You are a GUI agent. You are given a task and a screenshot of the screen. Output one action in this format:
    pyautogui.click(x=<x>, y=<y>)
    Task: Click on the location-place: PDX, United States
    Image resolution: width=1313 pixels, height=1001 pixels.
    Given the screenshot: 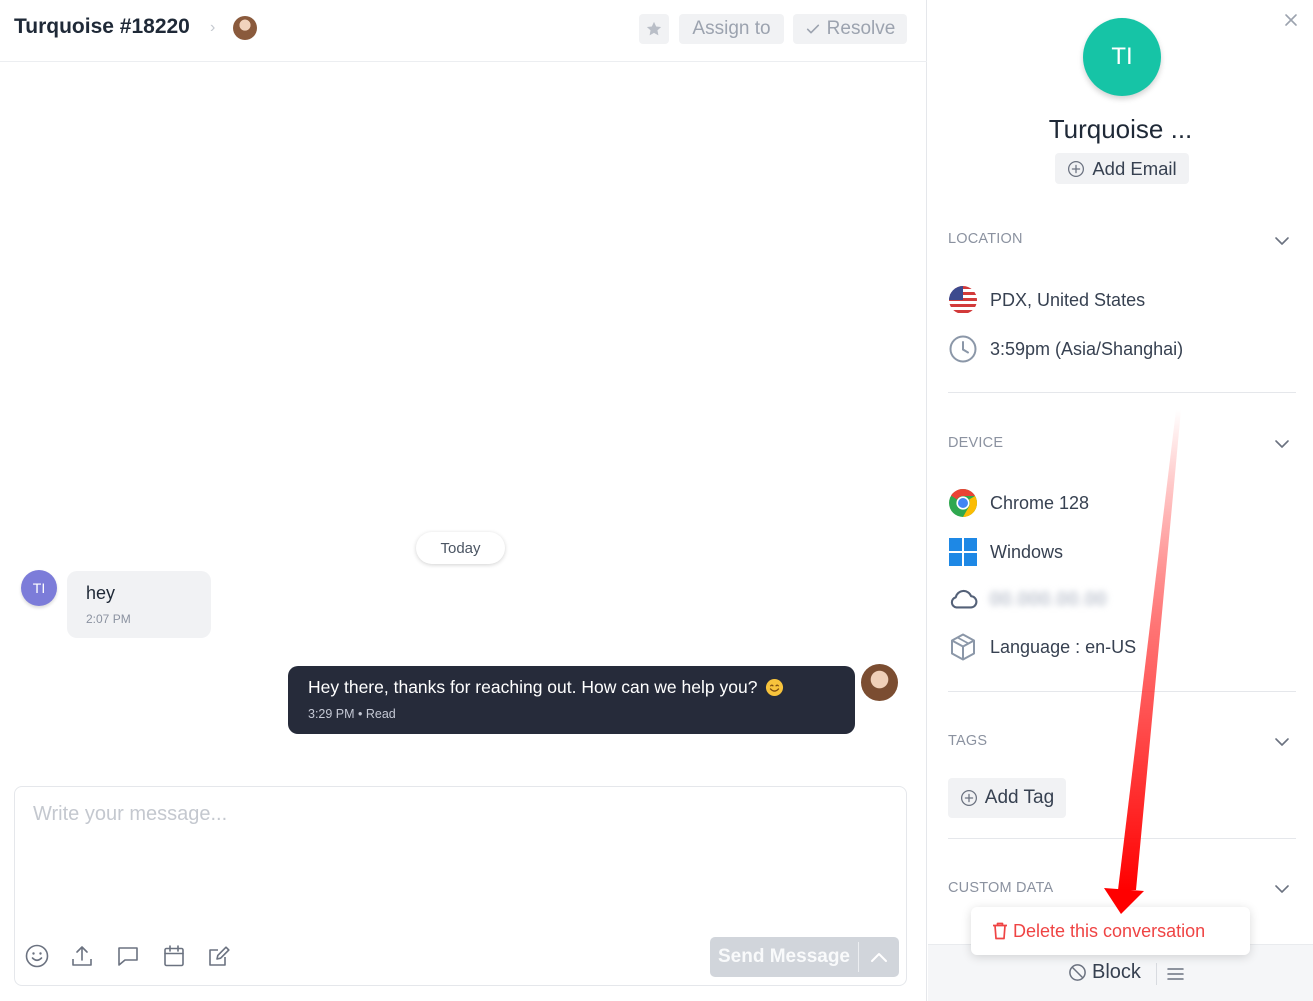 What is the action you would take?
    pyautogui.click(x=1068, y=299)
    